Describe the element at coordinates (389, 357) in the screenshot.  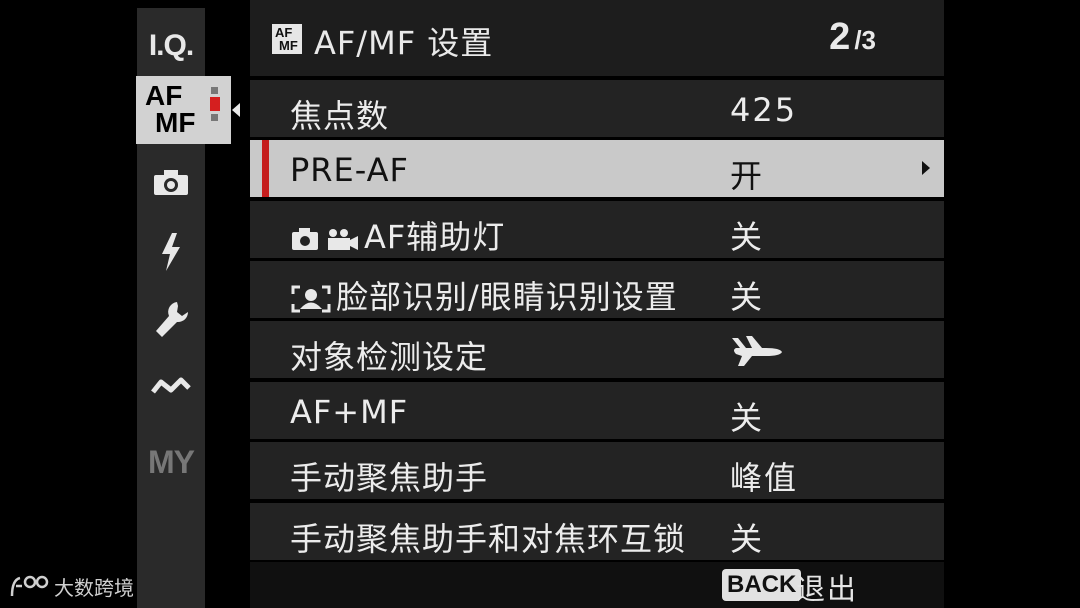
I see `menu-item-label: 对象检测设定` at that location.